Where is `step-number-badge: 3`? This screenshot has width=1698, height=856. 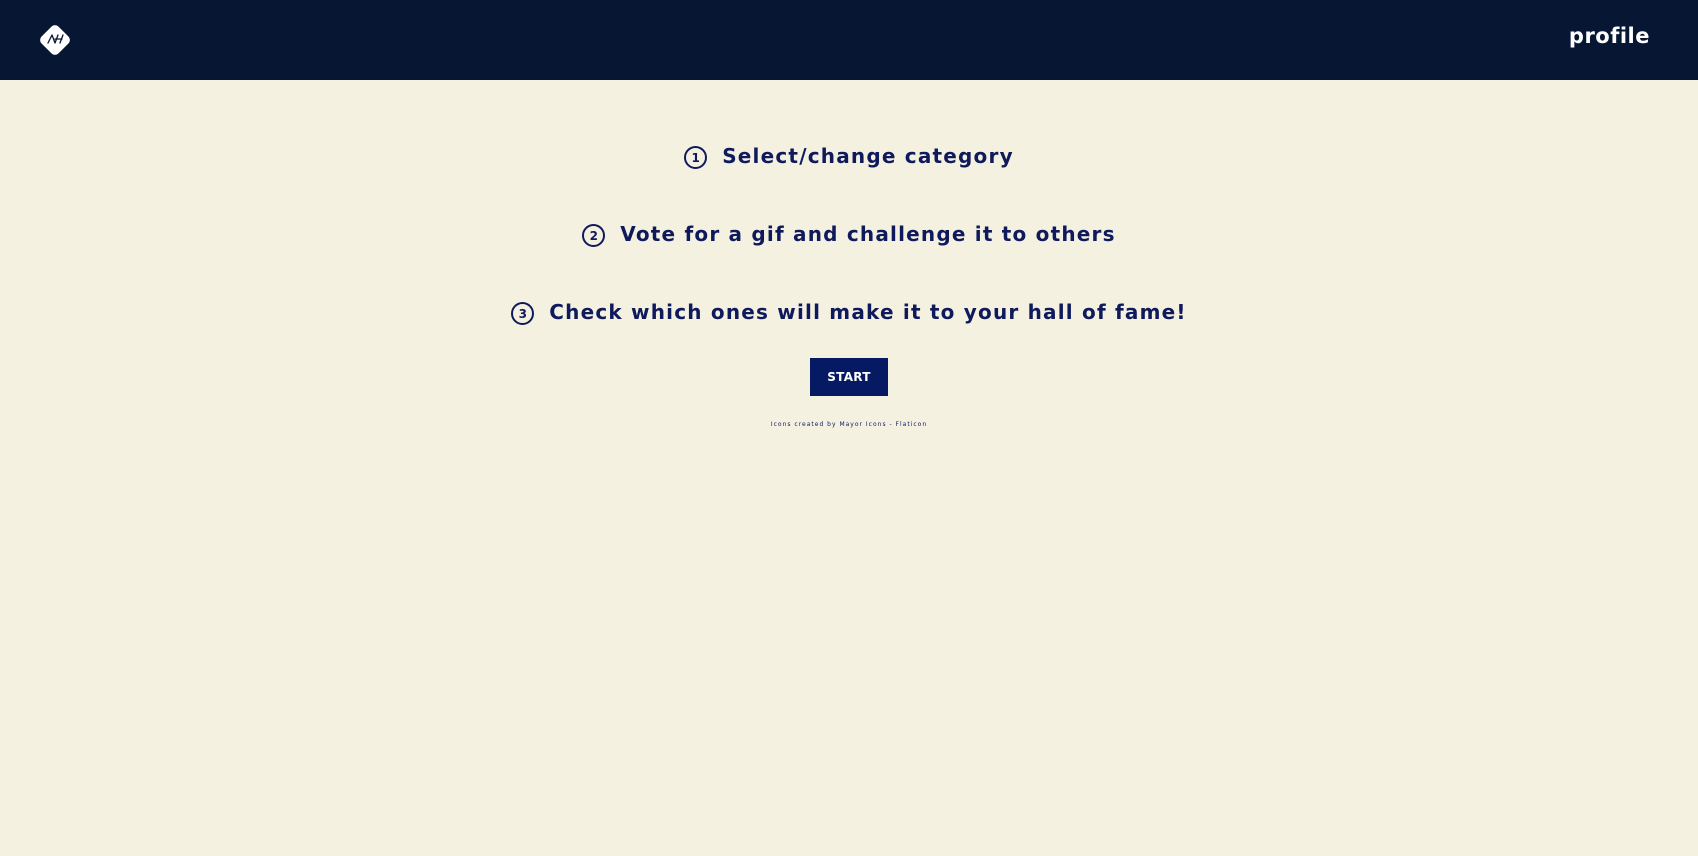 step-number-badge: 3 is located at coordinates (523, 313).